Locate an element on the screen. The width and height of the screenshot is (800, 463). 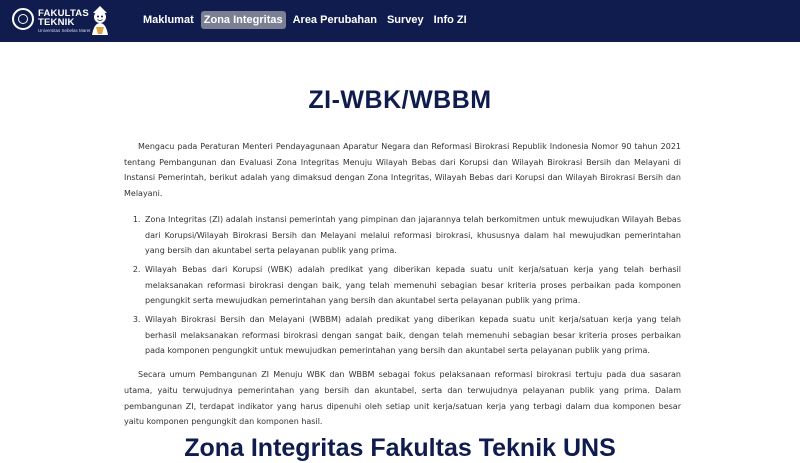
brand-subtitle: Universitas Sebelas Maret is located at coordinates (64, 30).